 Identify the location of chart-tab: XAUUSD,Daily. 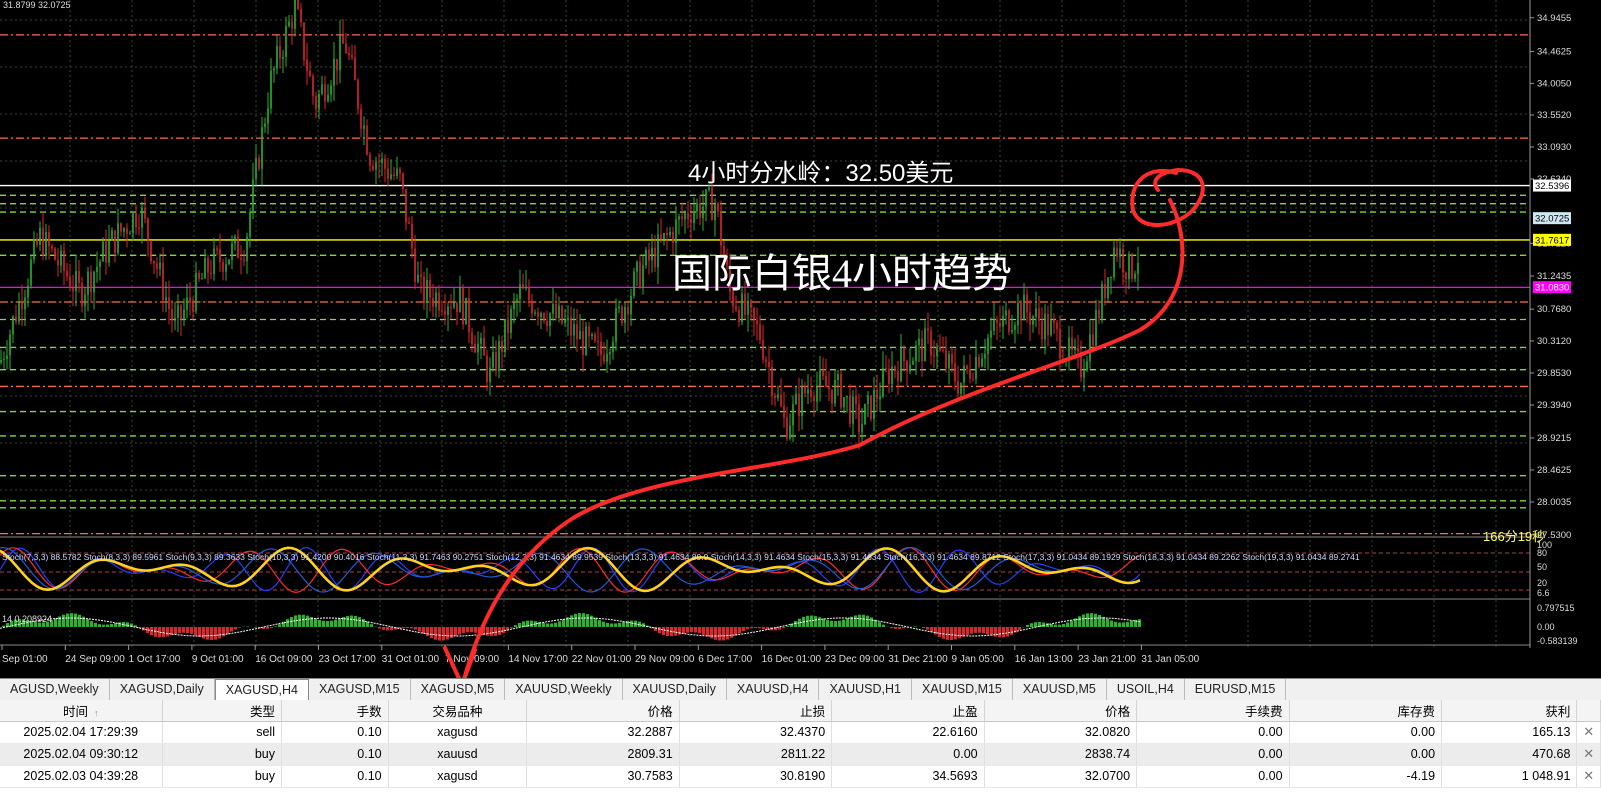
(675, 689).